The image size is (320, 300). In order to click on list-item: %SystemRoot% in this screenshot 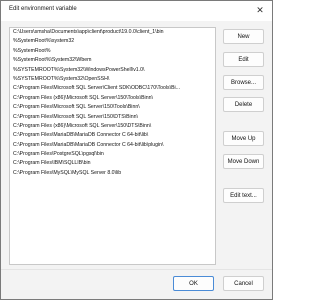, I will do `click(112, 51)`.